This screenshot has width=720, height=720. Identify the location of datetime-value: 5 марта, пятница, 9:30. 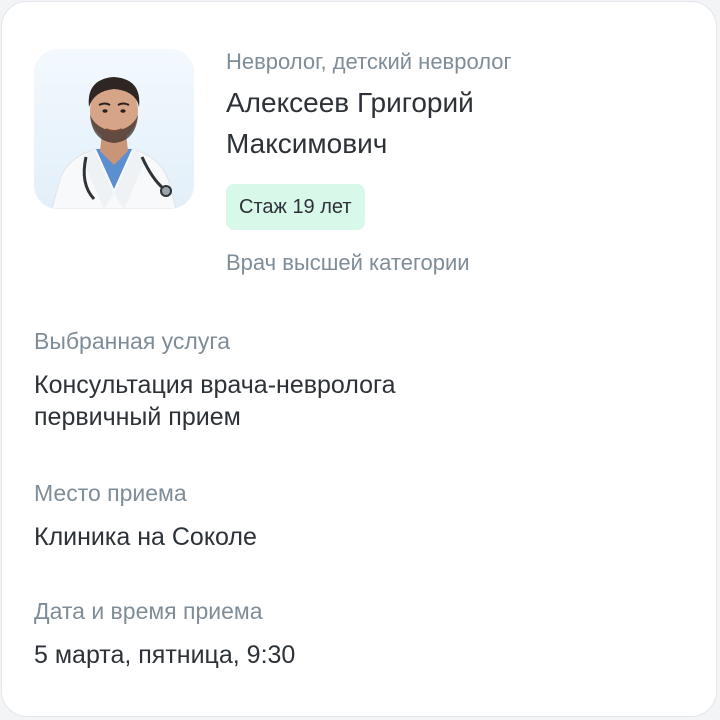
(165, 655).